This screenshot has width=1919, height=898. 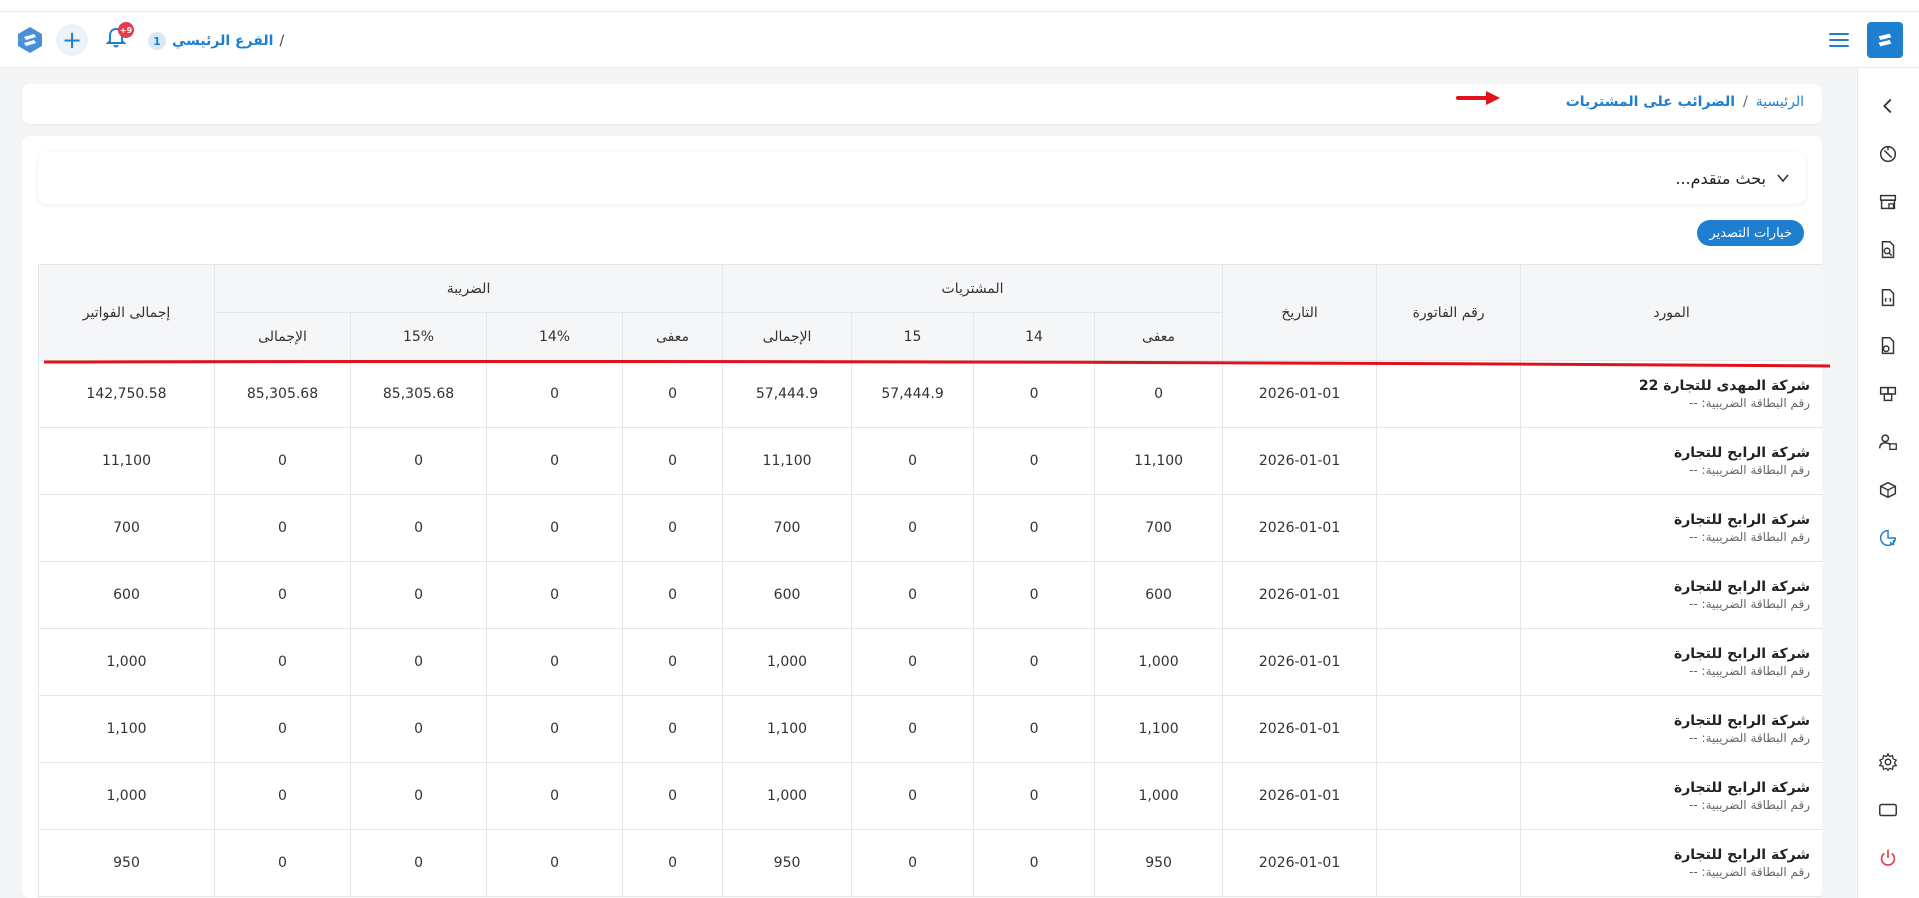 What do you see at coordinates (1650, 102) in the screenshot?
I see `breadcrumb-current: الضرائب على المشتريات` at bounding box center [1650, 102].